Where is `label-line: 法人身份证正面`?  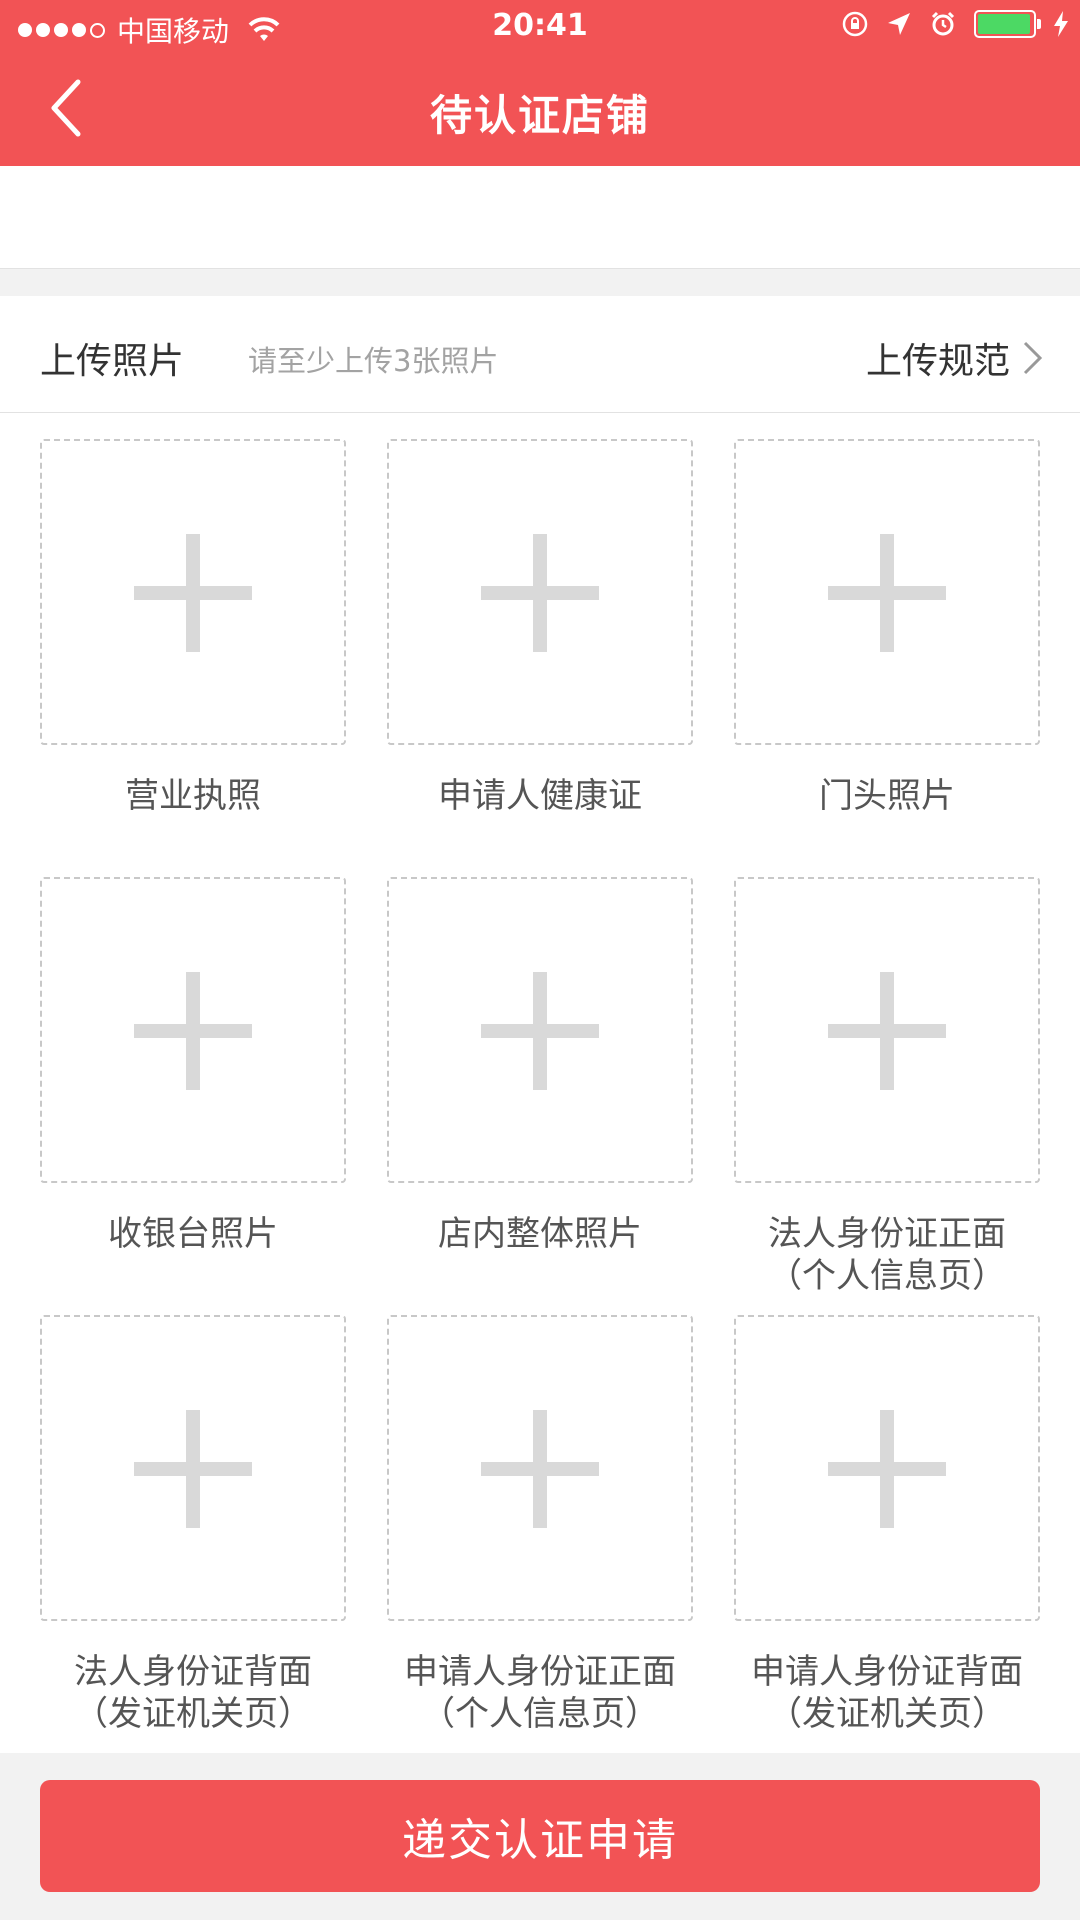 label-line: 法人身份证正面 is located at coordinates (887, 1234).